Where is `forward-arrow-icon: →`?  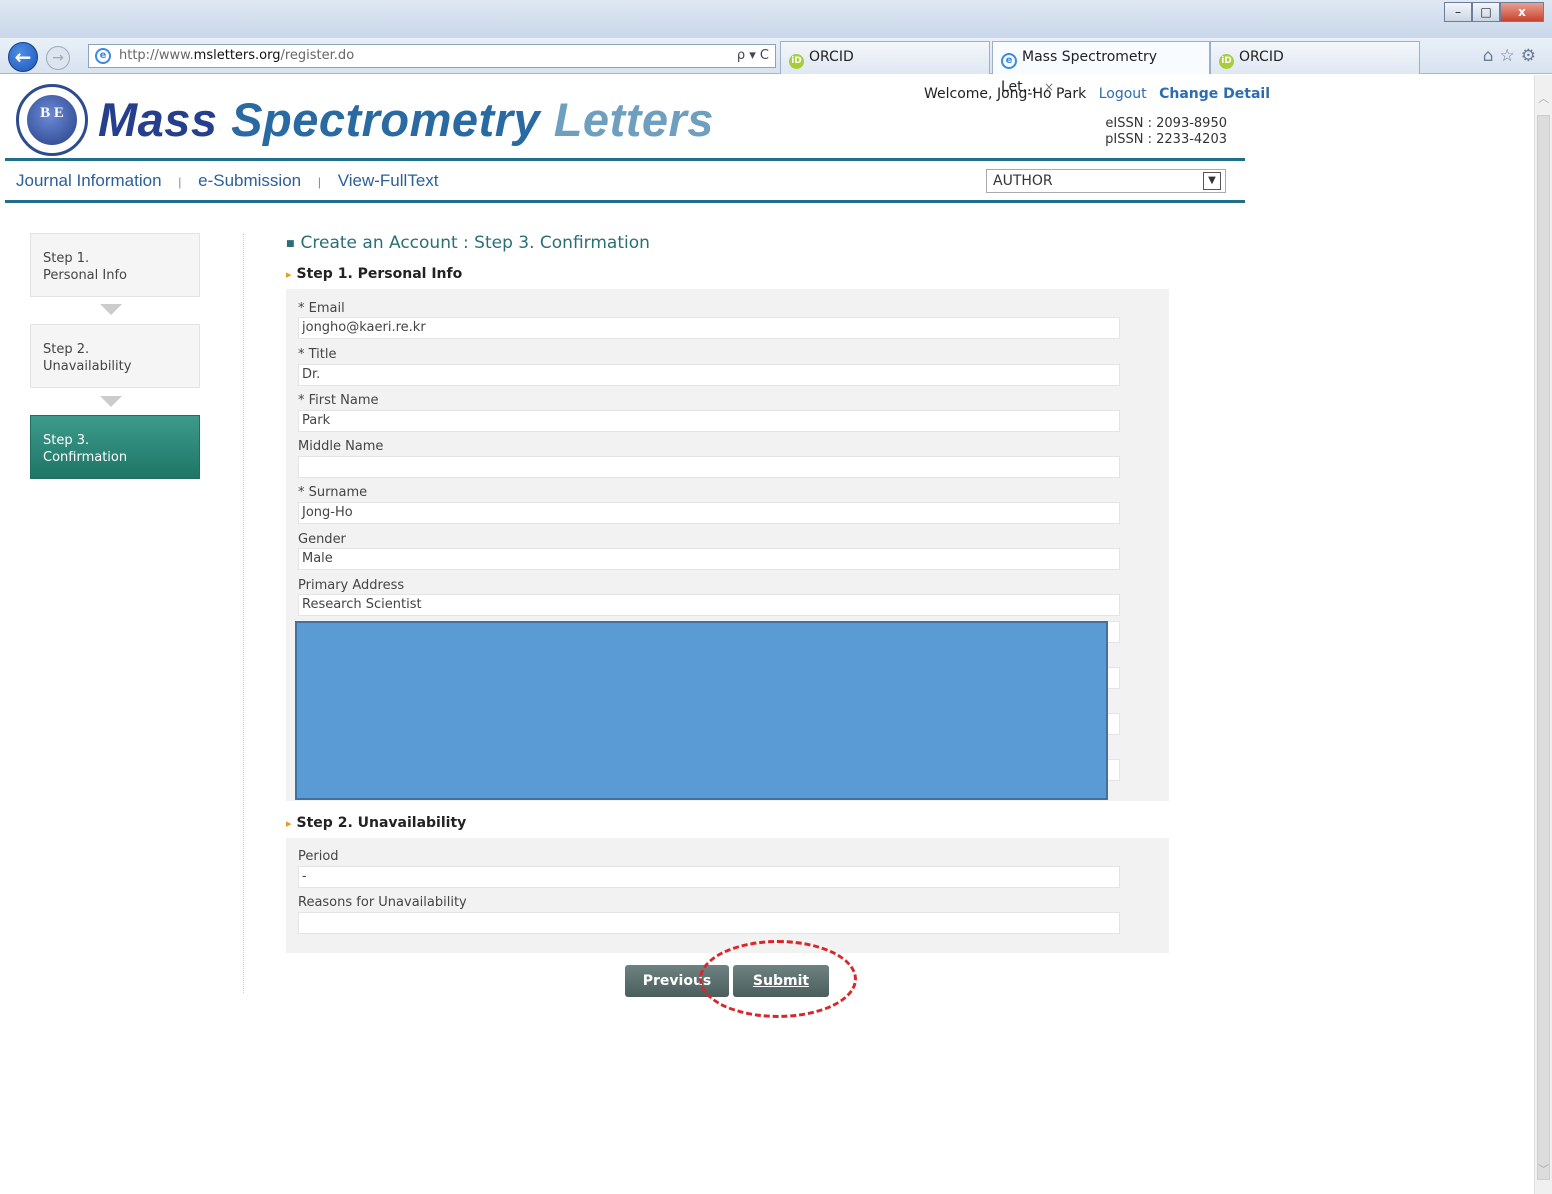 forward-arrow-icon: → is located at coordinates (58, 58).